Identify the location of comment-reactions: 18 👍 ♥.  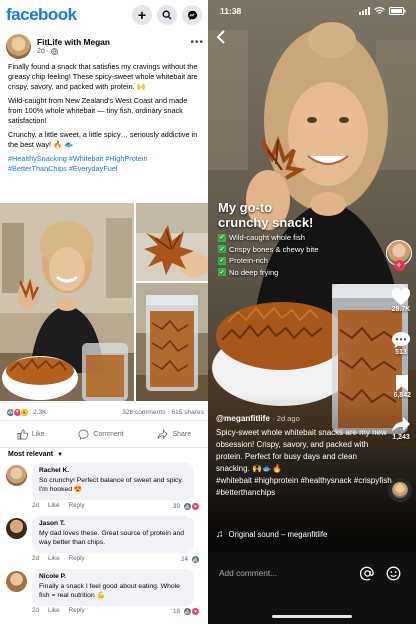
(186, 611).